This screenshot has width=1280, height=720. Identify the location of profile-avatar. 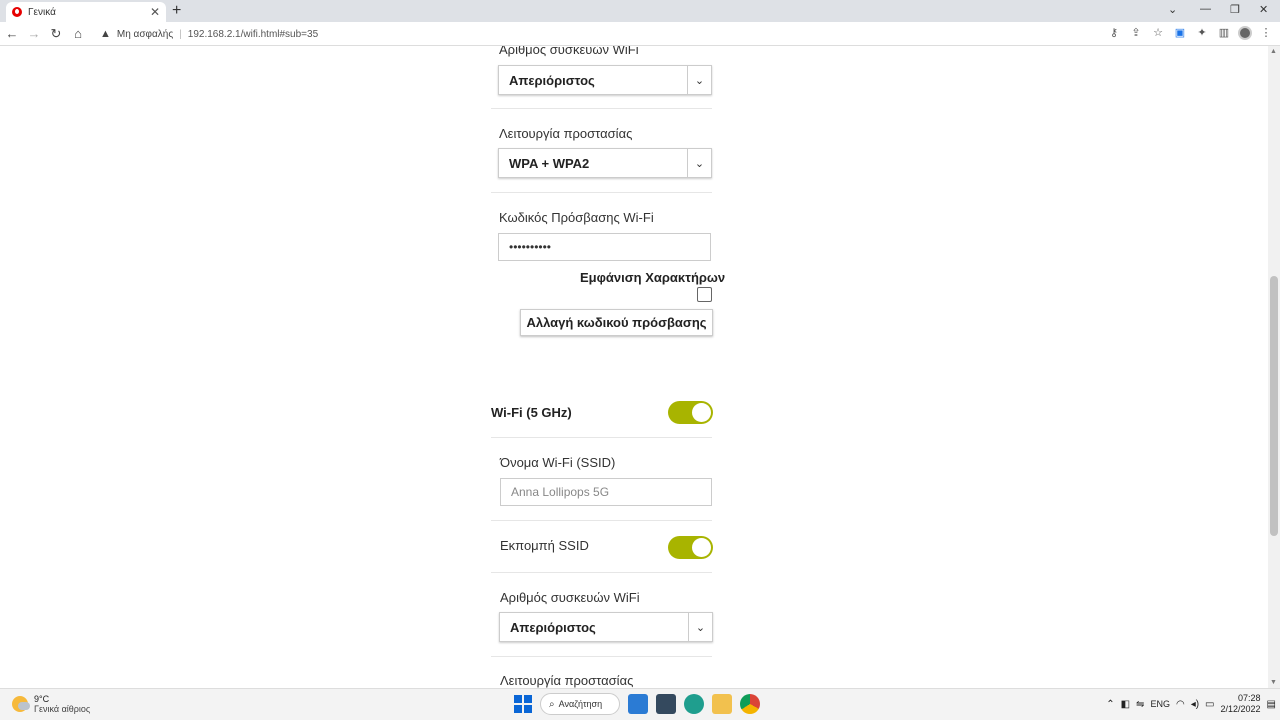
(1245, 33).